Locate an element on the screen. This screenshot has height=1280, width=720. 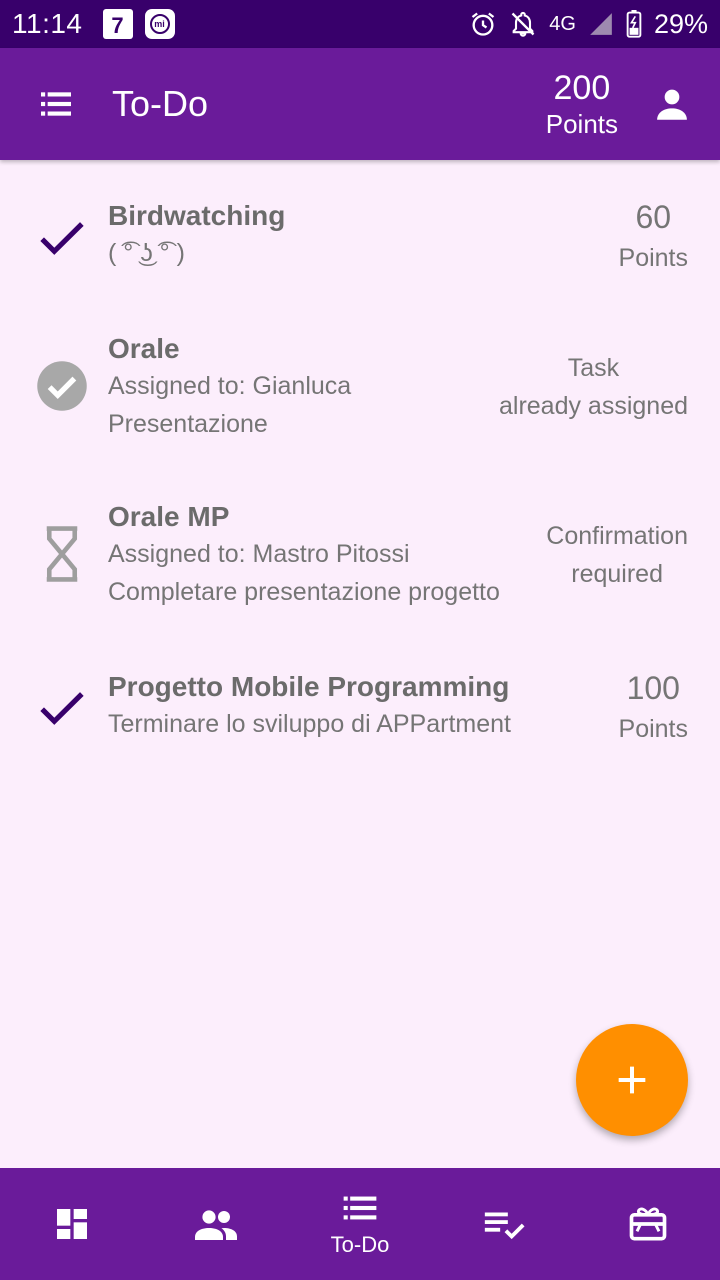
status-bar: 11:14 7 mi 4G 29% is located at coordinates (360, 24).